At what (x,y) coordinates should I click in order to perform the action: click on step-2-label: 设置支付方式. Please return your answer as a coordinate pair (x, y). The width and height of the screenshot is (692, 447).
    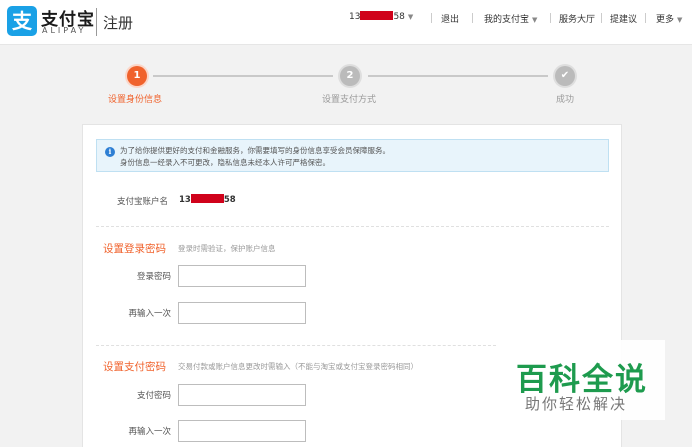
    Looking at the image, I should click on (349, 100).